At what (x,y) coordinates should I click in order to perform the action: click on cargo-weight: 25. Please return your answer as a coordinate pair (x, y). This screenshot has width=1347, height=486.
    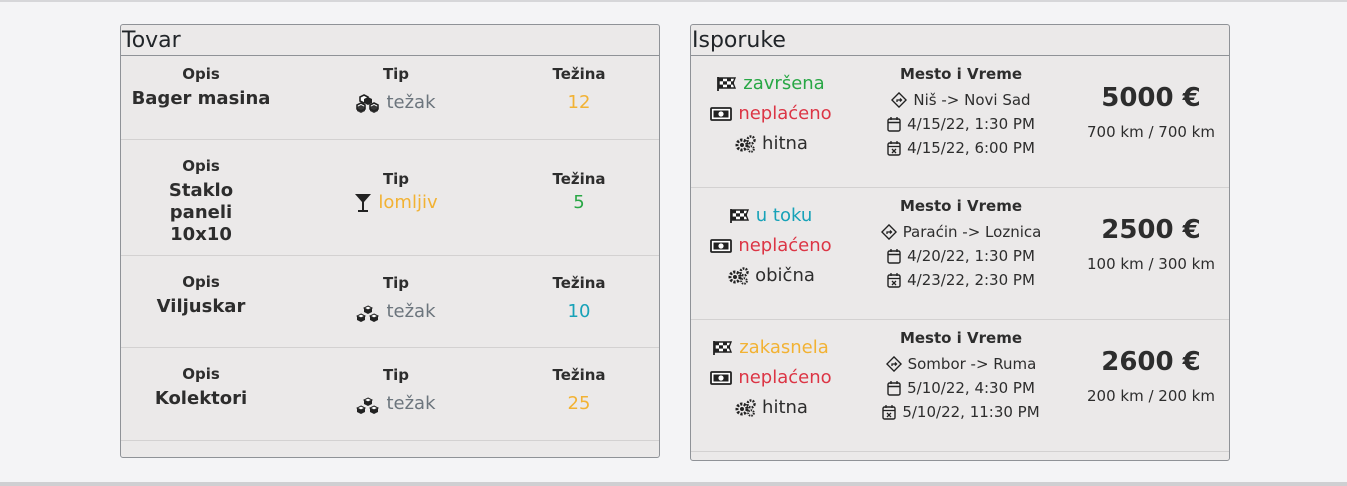
    Looking at the image, I should click on (579, 403).